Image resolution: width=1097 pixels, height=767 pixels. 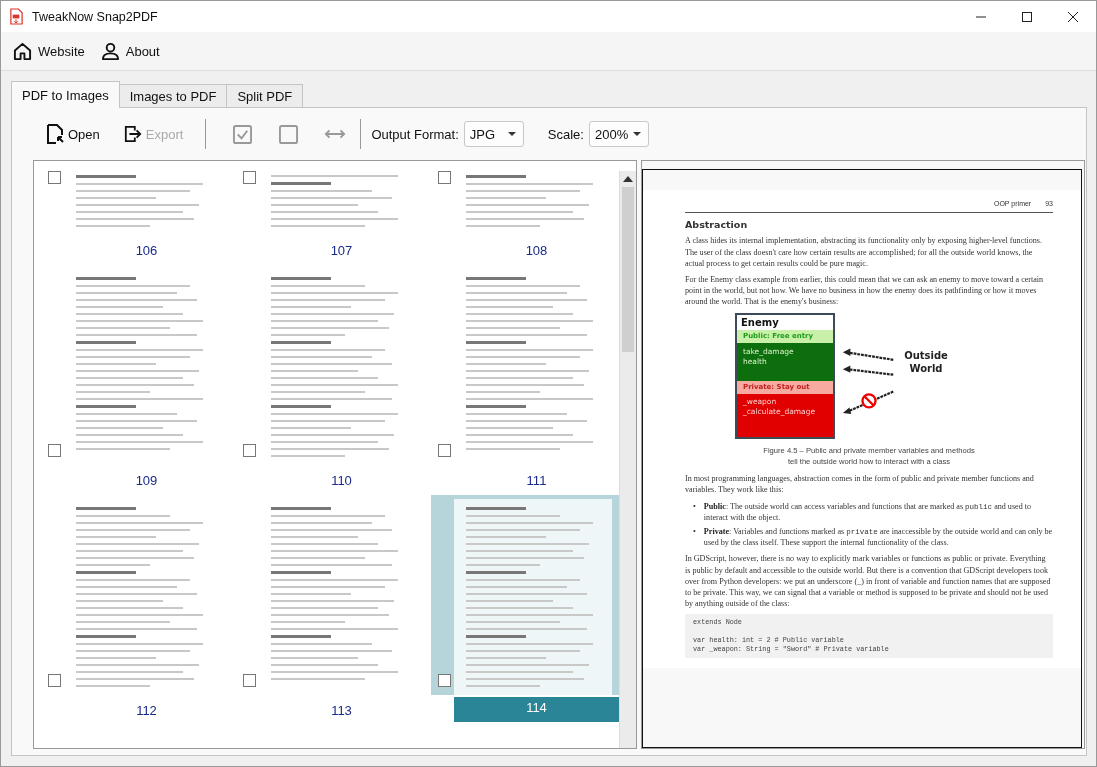 I want to click on page-number: 110, so click(x=341, y=480).